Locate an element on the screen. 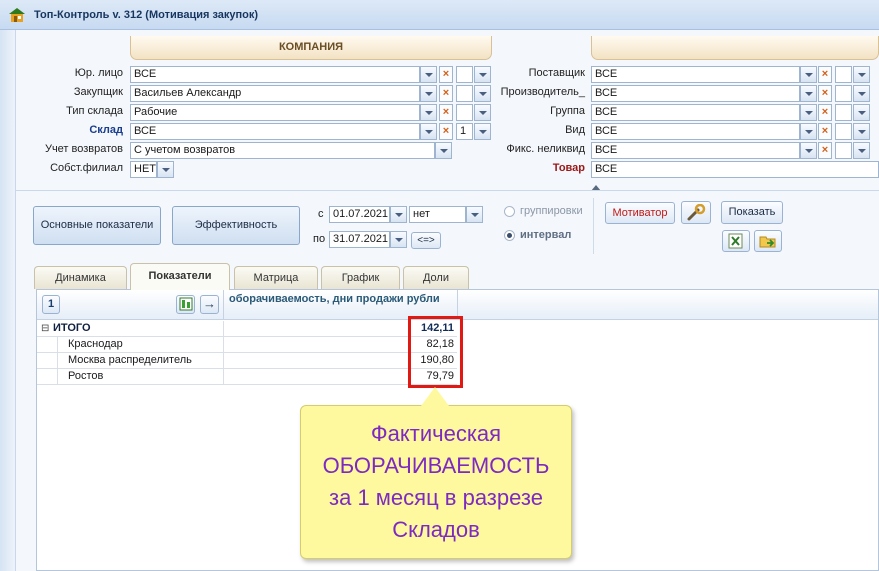 The image size is (879, 571). supplier-field: ВСЕ is located at coordinates (695, 74).